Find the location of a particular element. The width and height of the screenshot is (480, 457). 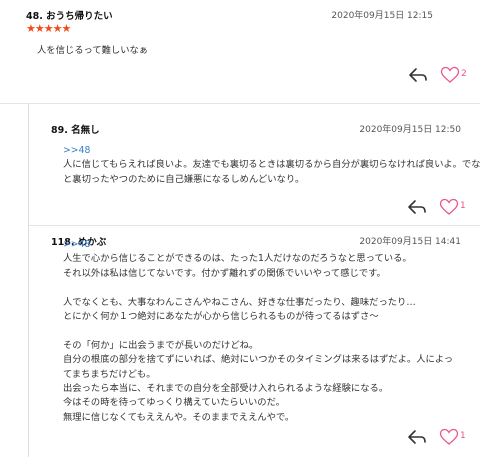

comment-line: その「何か」に出会うまでが長いのだけどね。 is located at coordinates (161, 345).